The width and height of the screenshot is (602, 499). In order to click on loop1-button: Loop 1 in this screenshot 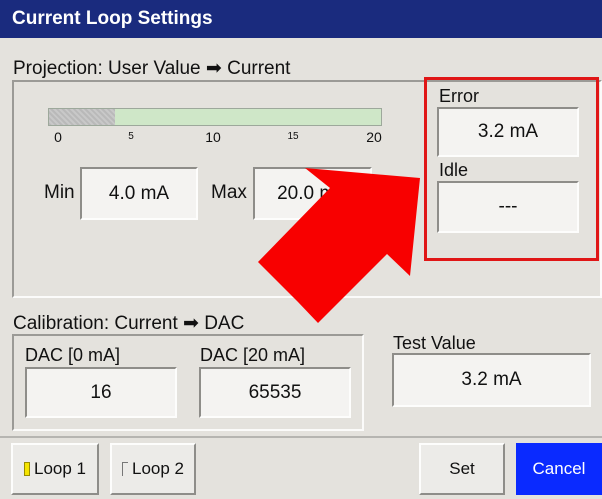, I will do `click(55, 469)`.